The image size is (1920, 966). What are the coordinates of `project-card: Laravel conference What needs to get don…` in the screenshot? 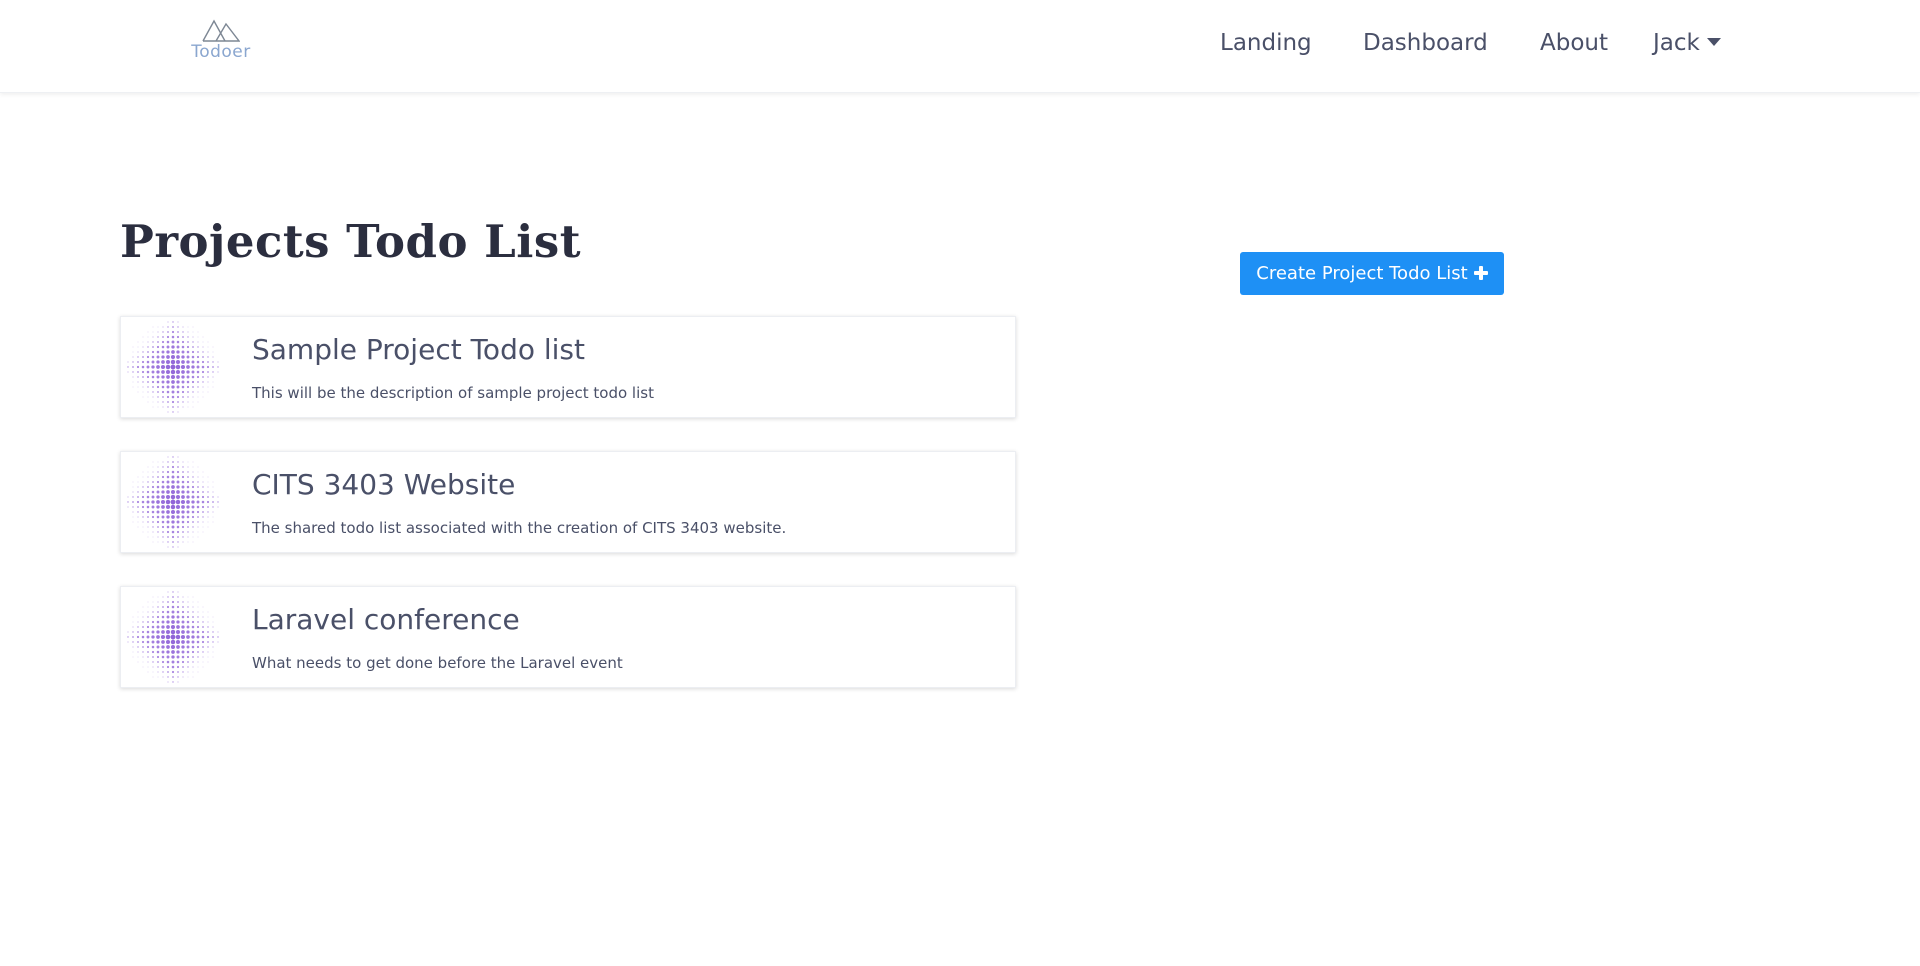 It's located at (568, 637).